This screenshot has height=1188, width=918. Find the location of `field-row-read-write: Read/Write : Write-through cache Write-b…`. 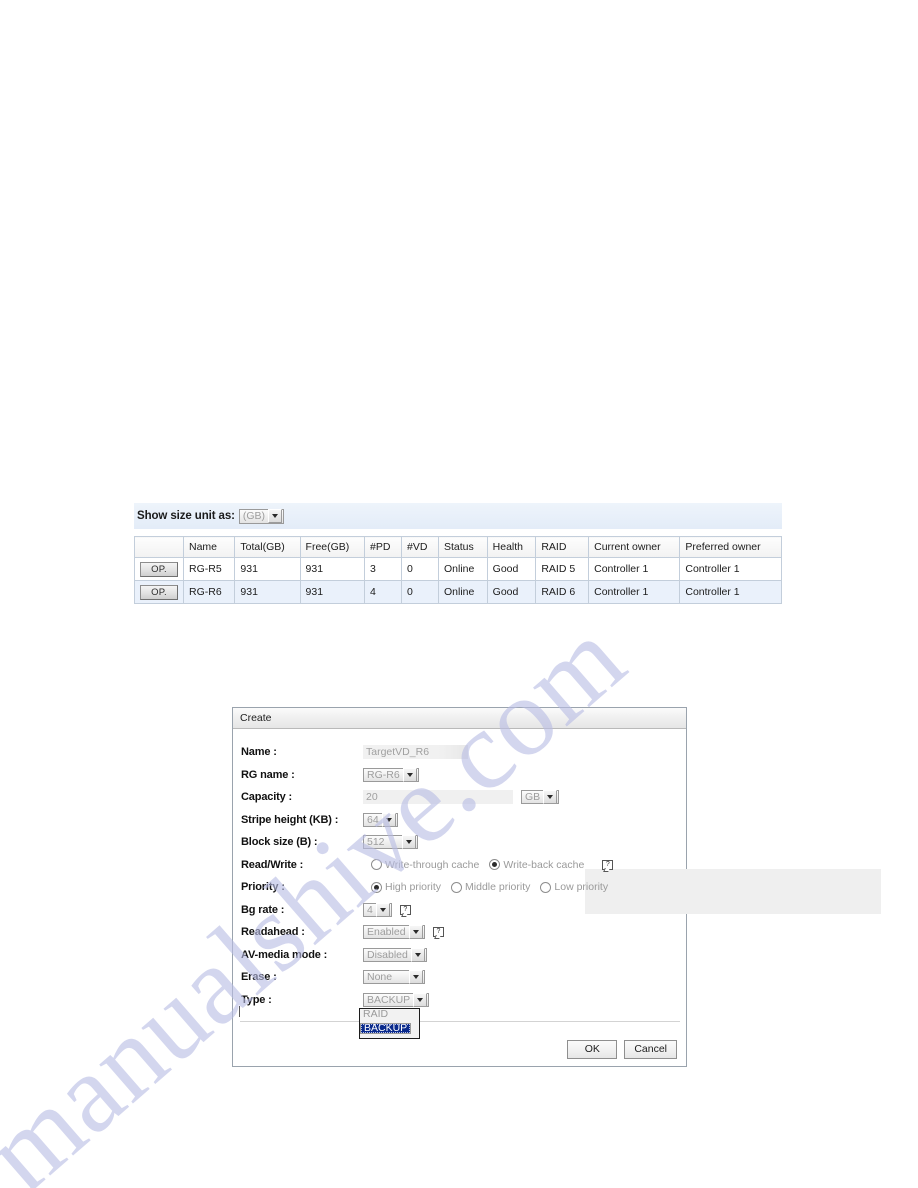

field-row-read-write: Read/Write : Write-through cache Write-b… is located at coordinates (459, 865).